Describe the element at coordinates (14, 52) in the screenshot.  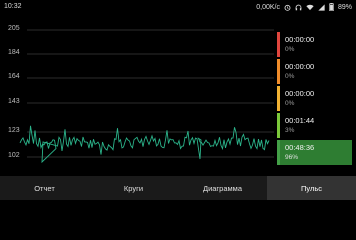
I see `y-tick-label: 184` at that location.